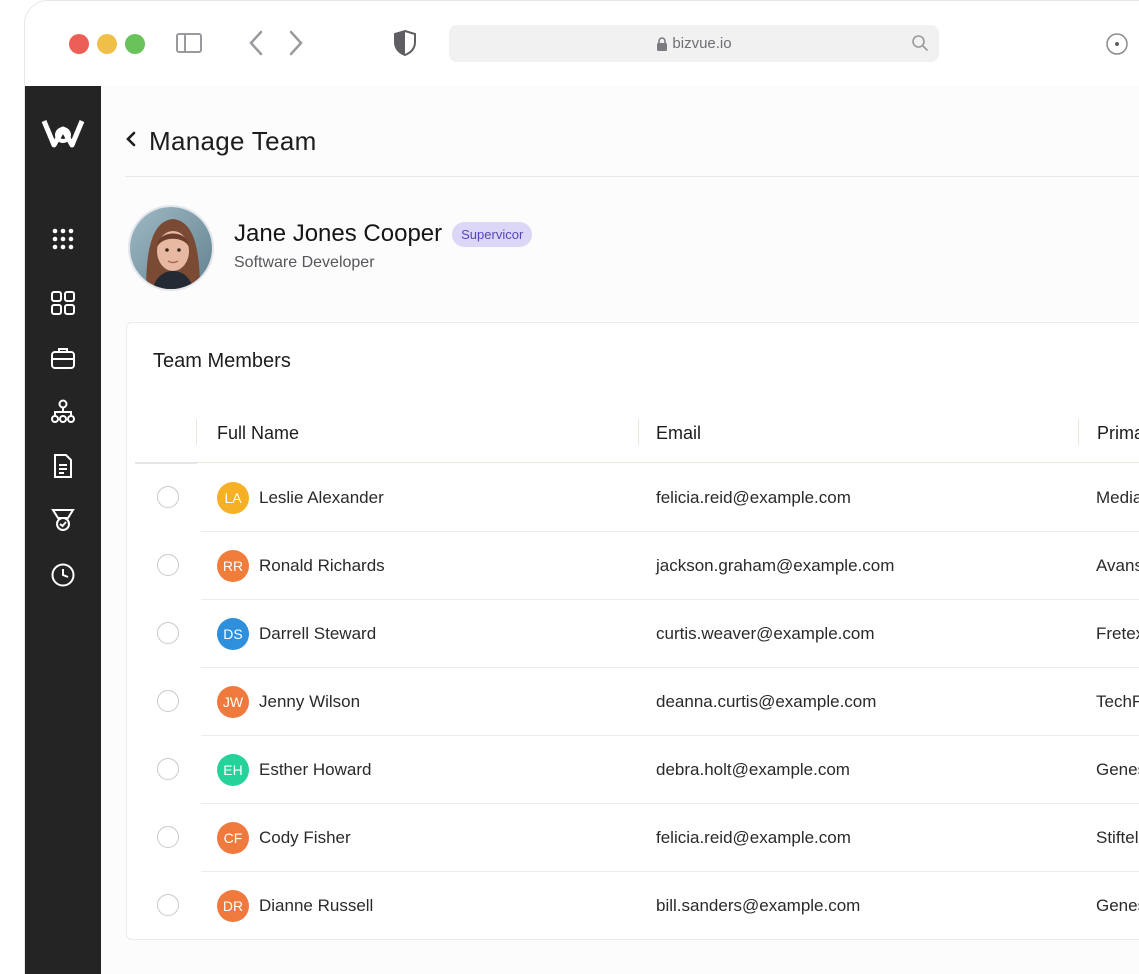 Image resolution: width=1139 pixels, height=974 pixels. What do you see at coordinates (315, 769) in the screenshot?
I see `member-name: Esther Howard` at bounding box center [315, 769].